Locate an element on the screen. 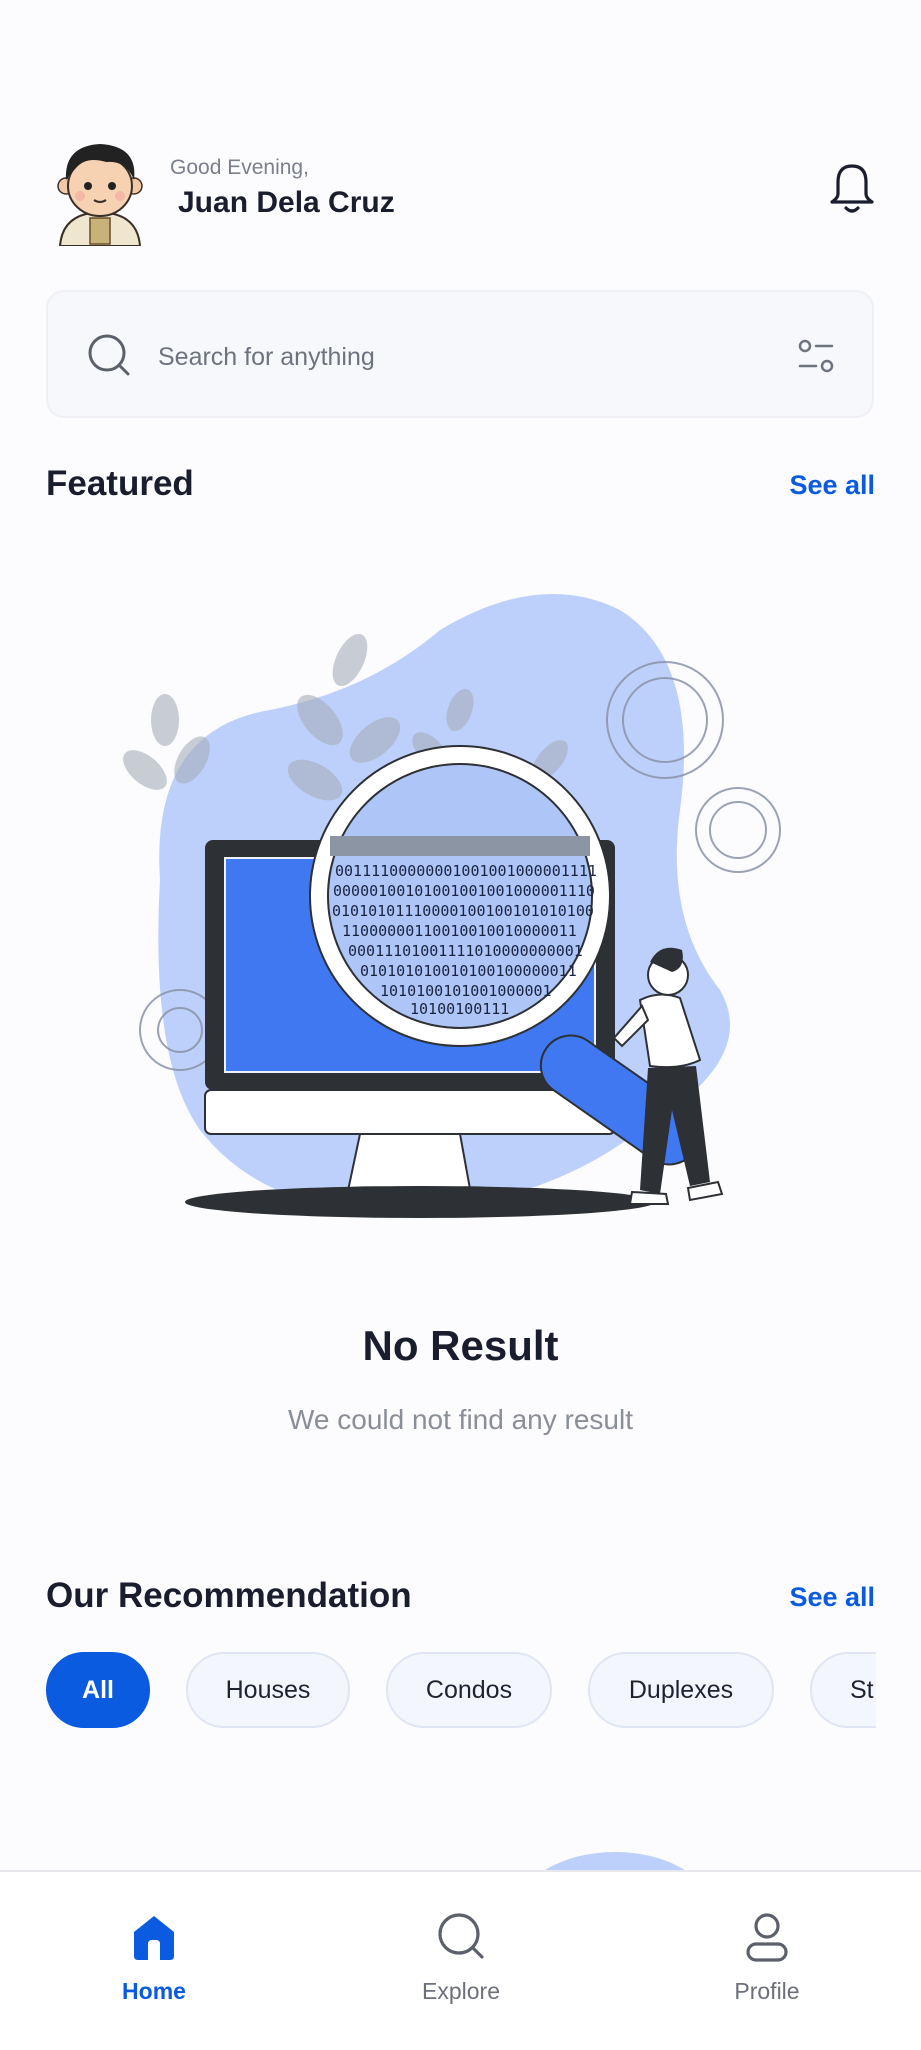  user-avatar is located at coordinates (100, 190).